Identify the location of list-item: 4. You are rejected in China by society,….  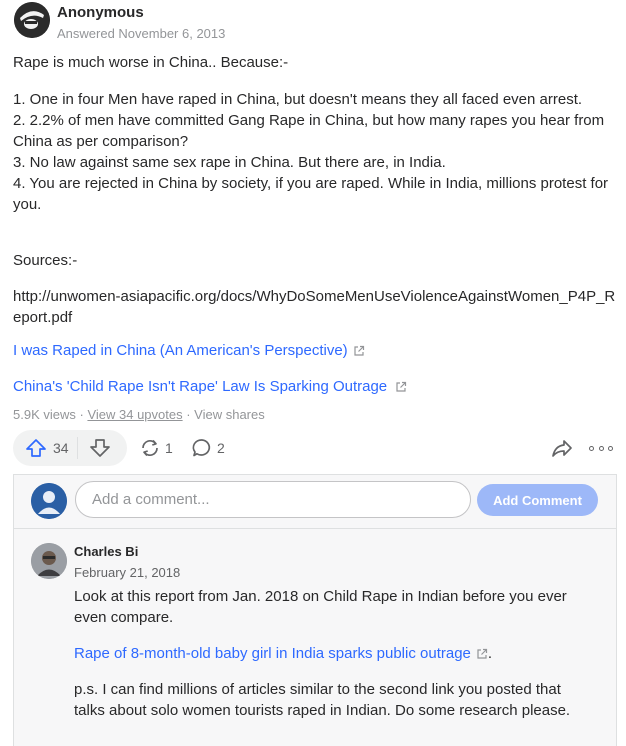
(313, 194).